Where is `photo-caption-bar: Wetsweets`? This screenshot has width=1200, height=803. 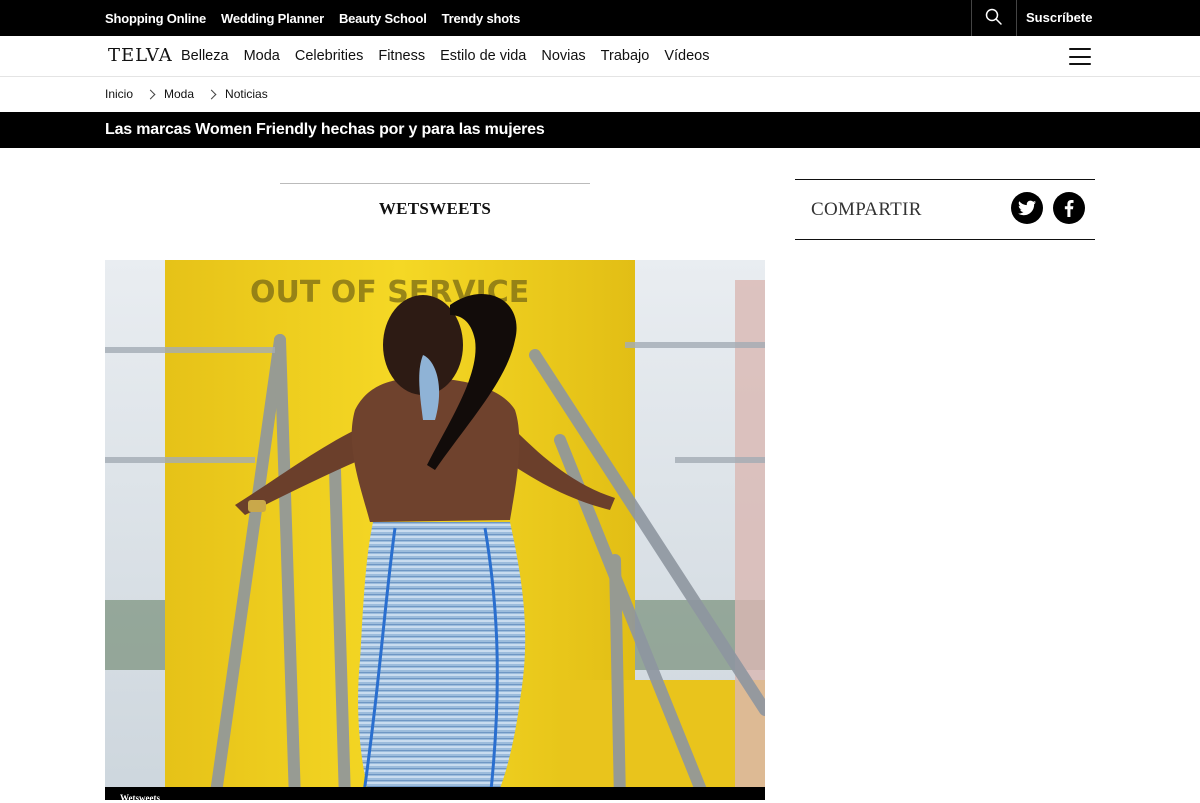
photo-caption-bar: Wetsweets is located at coordinates (435, 795).